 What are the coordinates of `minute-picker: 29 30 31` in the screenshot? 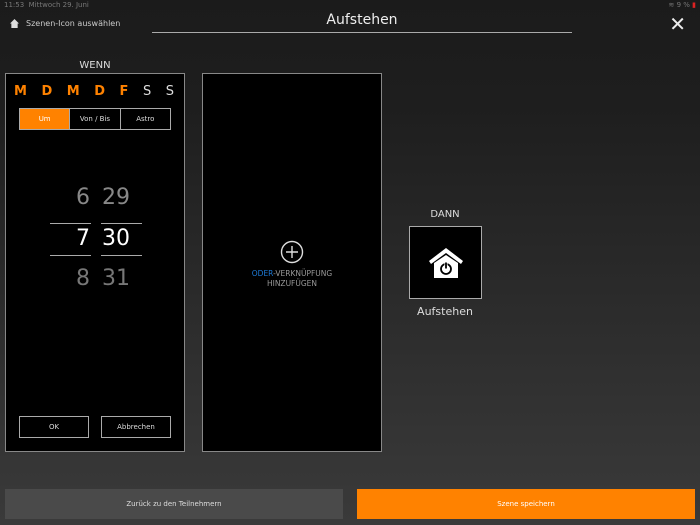 It's located at (121, 235).